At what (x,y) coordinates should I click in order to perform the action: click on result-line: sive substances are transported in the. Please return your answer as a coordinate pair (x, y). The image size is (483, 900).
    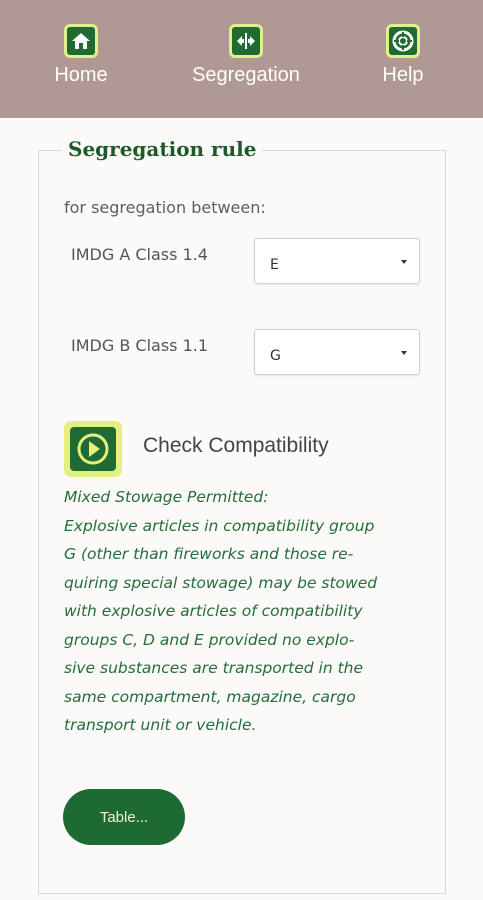
    Looking at the image, I should click on (214, 668).